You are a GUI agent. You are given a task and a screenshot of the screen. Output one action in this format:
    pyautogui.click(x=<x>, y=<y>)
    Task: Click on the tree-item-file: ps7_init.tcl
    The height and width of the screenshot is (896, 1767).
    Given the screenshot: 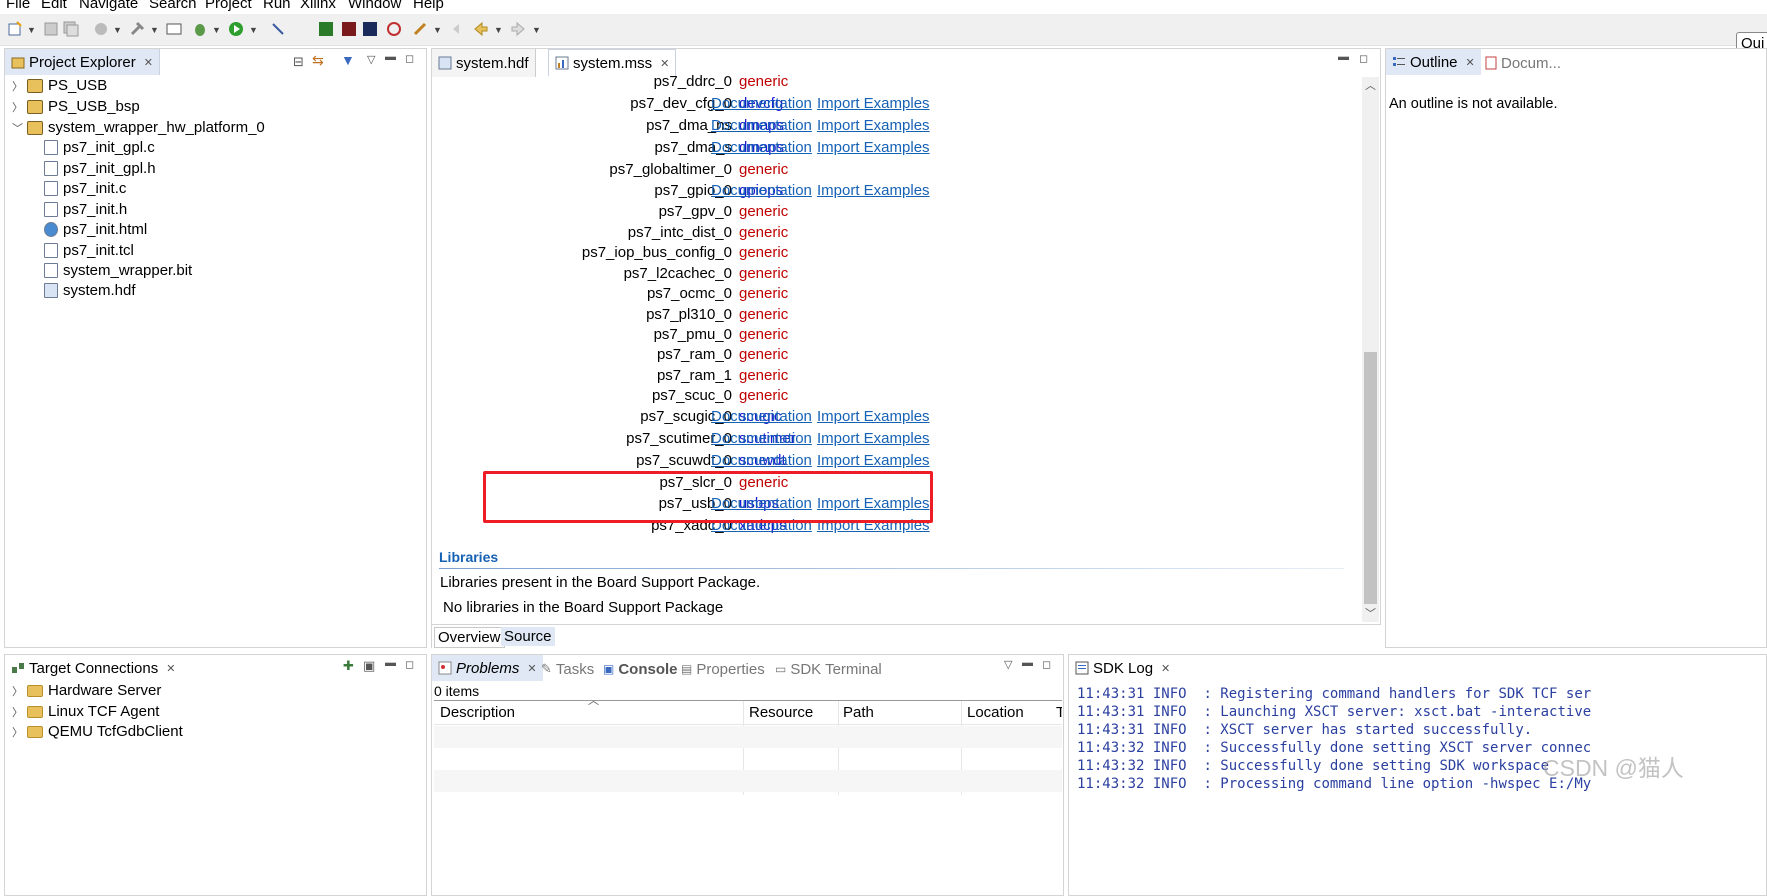 What is the action you would take?
    pyautogui.click(x=89, y=250)
    